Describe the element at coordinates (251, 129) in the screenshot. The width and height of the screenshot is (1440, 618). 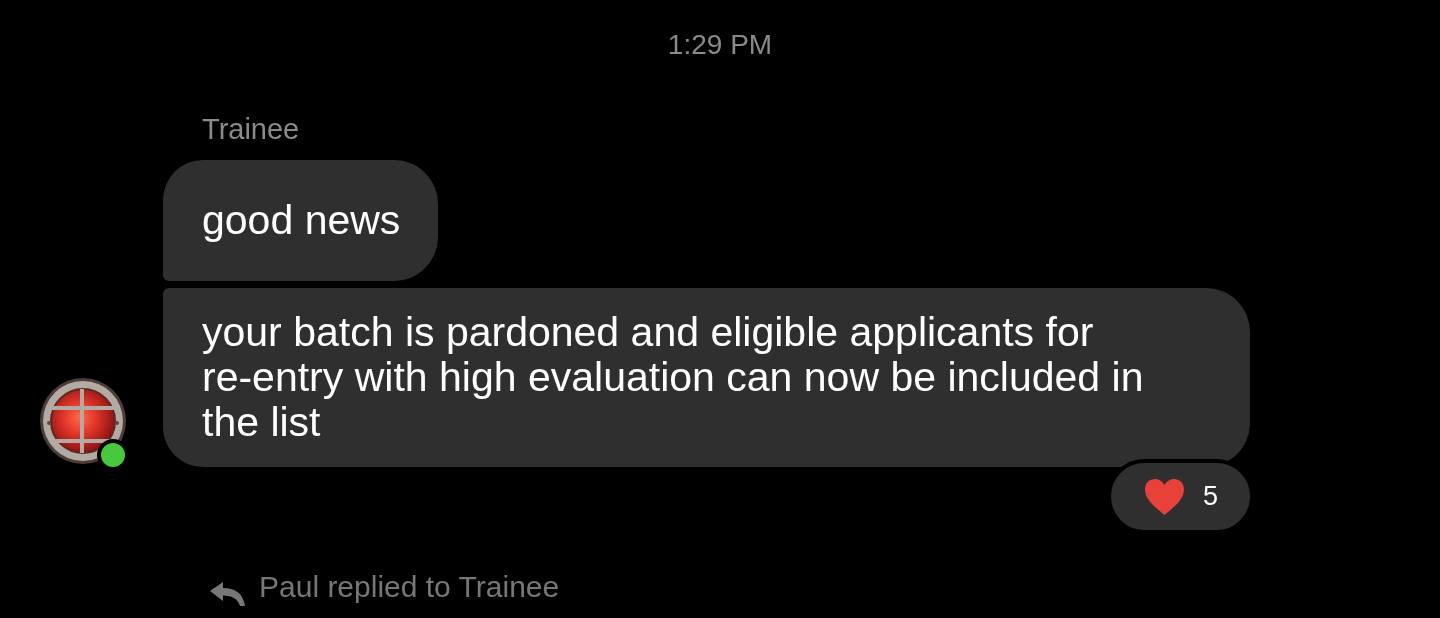
I see `sender-name: Trainee` at that location.